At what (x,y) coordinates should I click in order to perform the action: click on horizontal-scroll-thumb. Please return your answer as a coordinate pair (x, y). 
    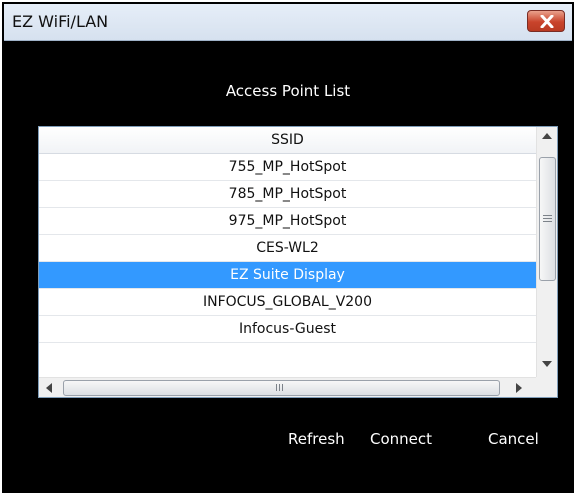
    Looking at the image, I should click on (281, 388).